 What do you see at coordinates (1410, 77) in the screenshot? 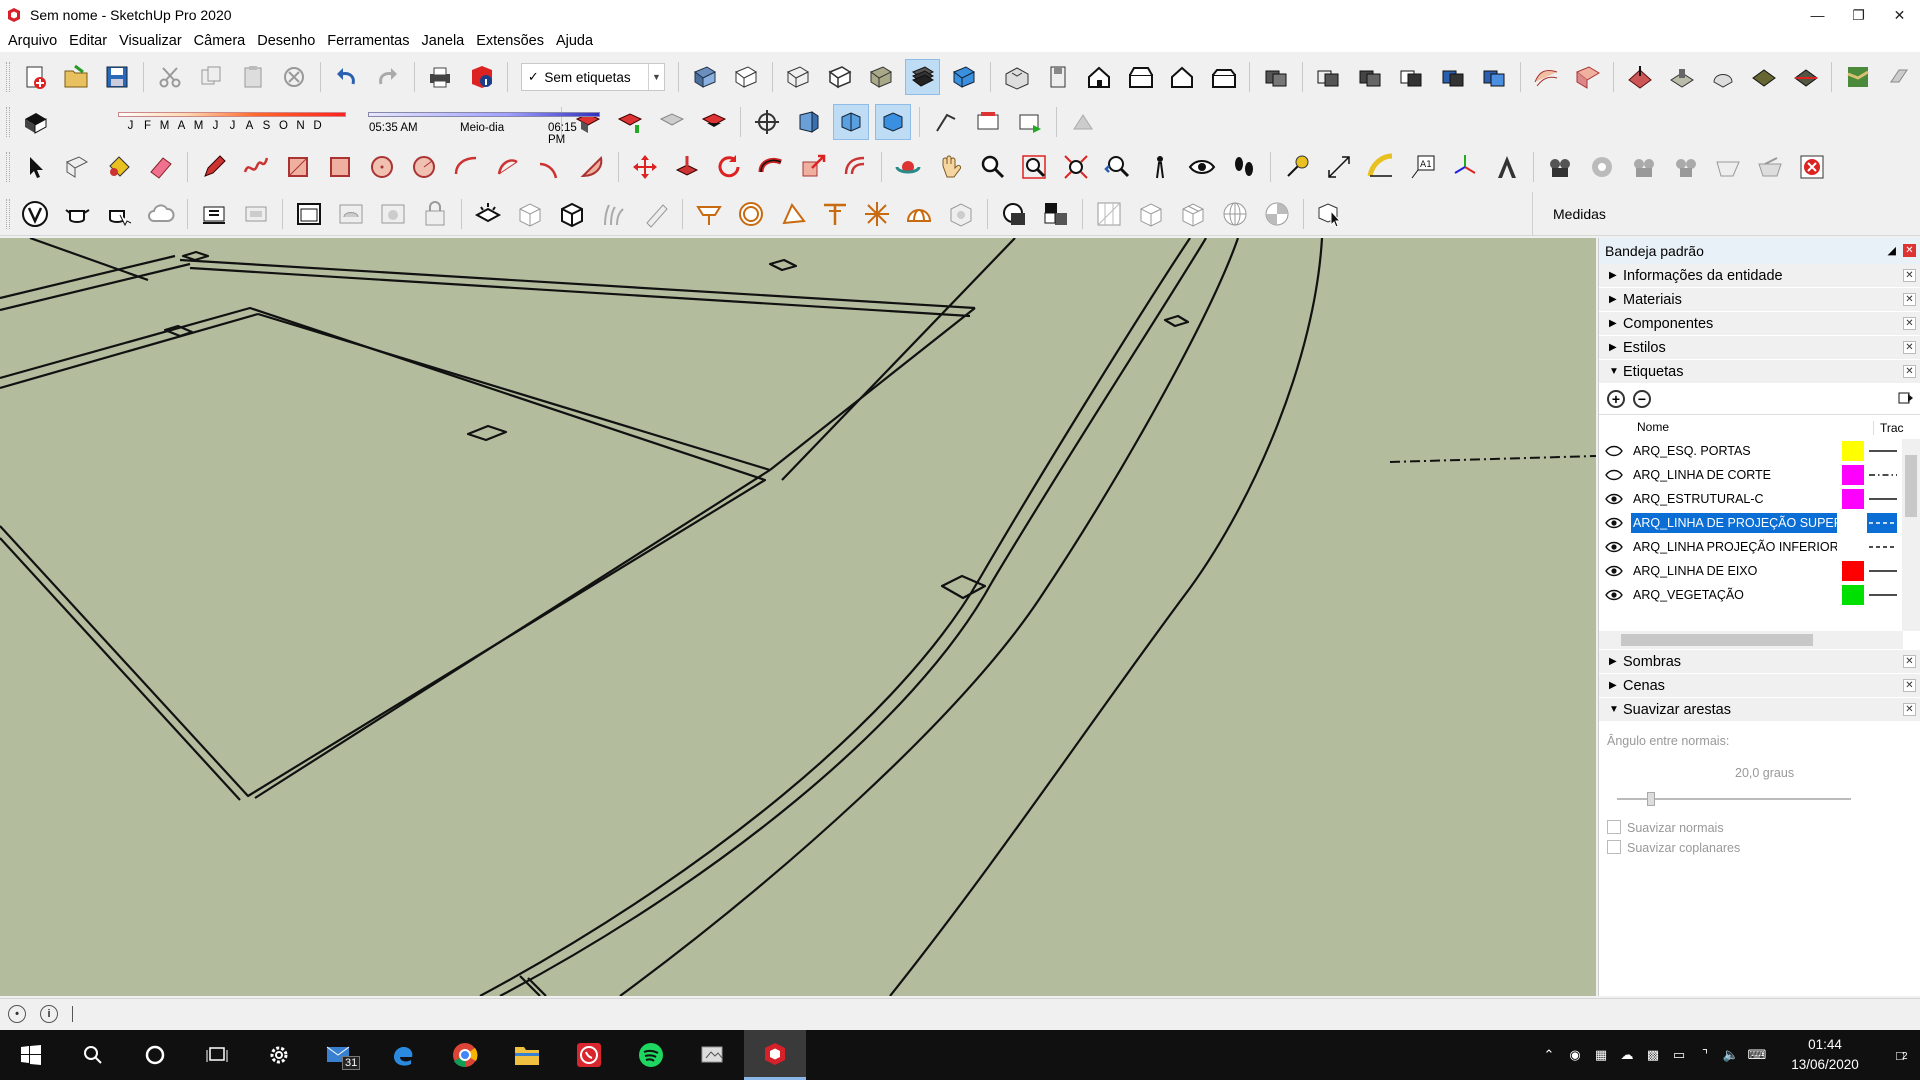
I see `solid-subtract-icon` at bounding box center [1410, 77].